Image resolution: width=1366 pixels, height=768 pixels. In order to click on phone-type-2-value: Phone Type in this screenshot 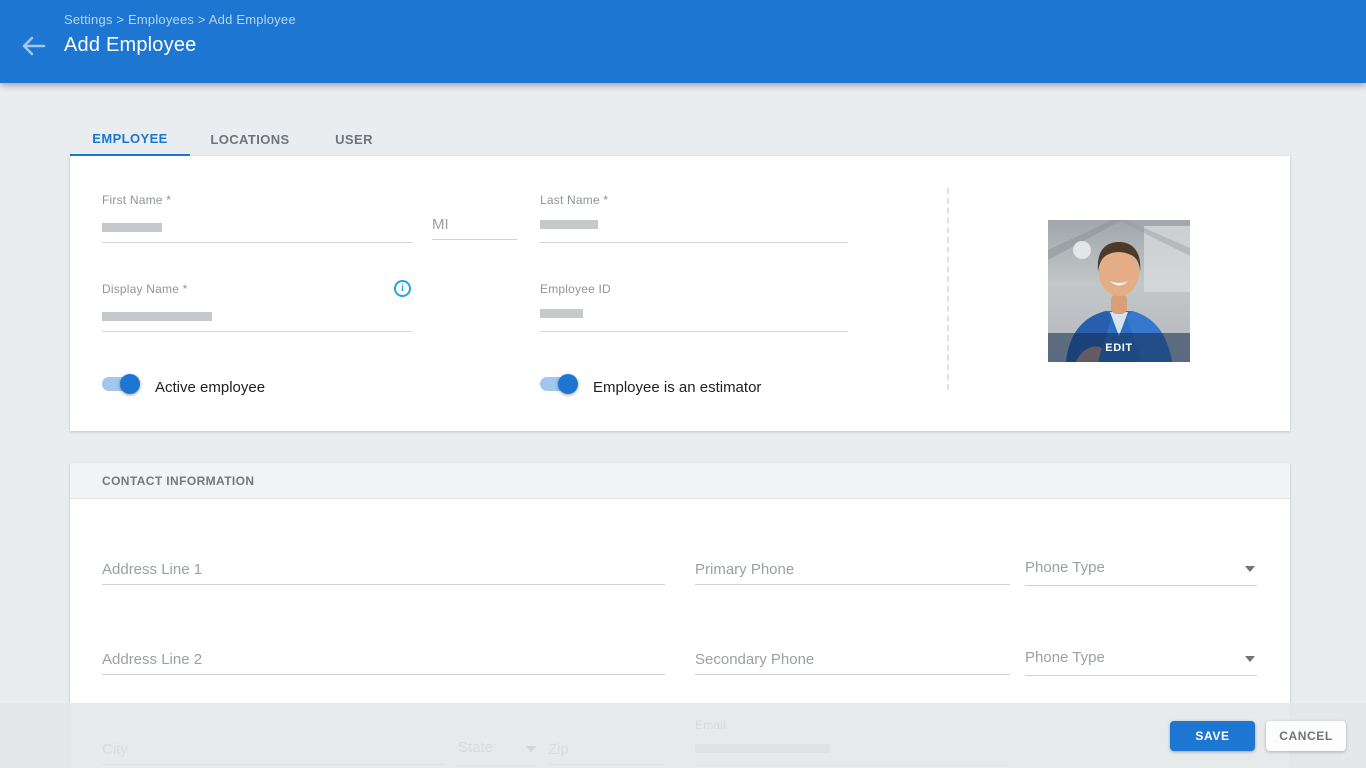, I will do `click(1065, 657)`.